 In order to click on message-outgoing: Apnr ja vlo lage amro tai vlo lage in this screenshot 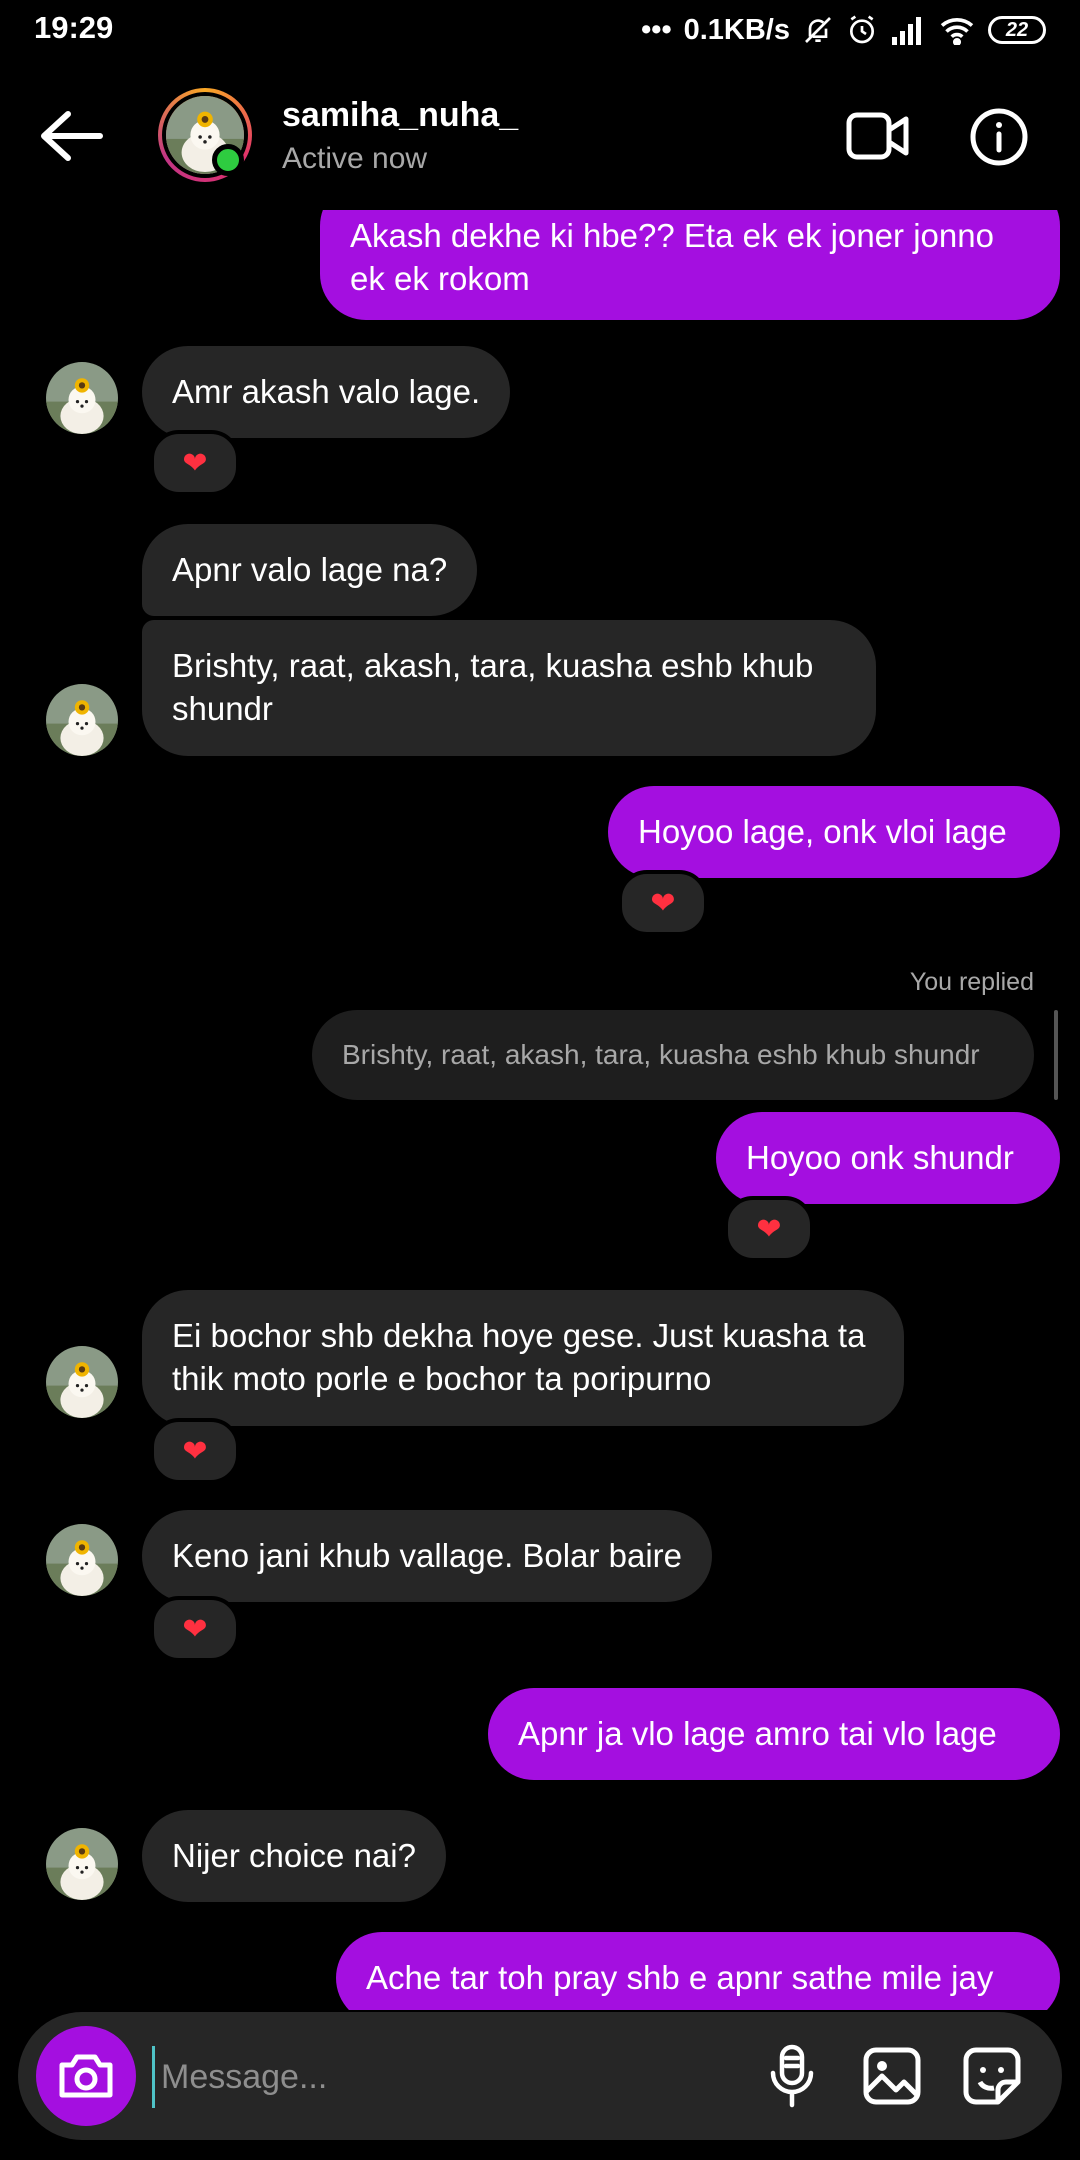, I will do `click(774, 1734)`.